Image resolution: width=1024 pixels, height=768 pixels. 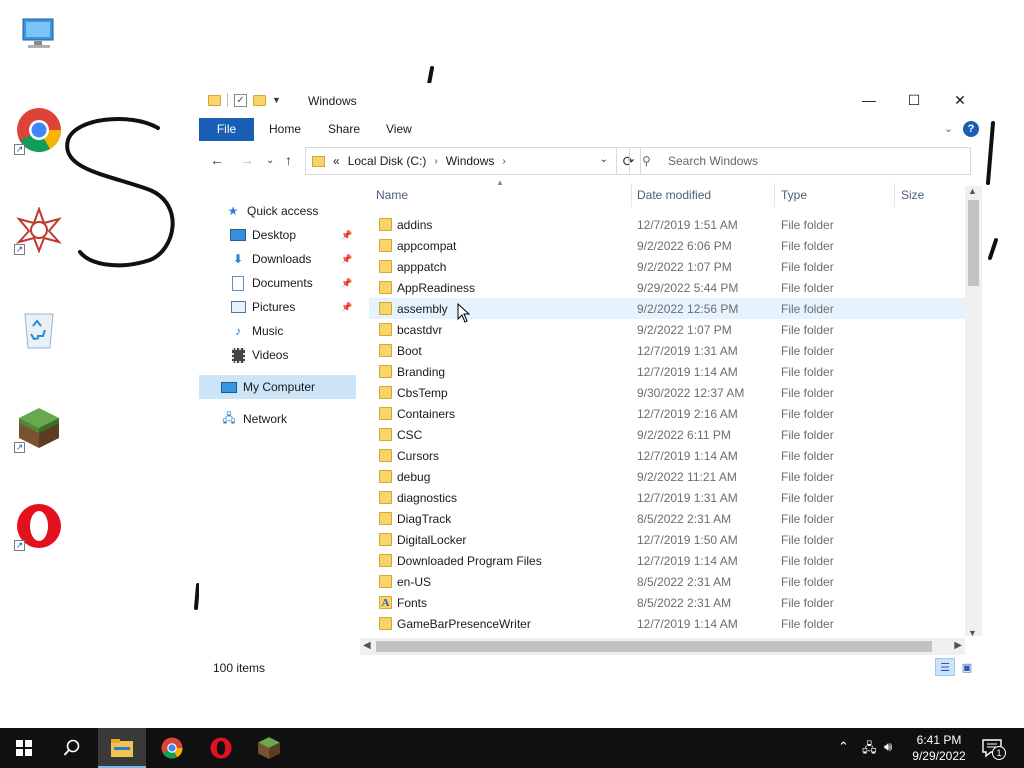 What do you see at coordinates (24, 748) in the screenshot?
I see `start-button` at bounding box center [24, 748].